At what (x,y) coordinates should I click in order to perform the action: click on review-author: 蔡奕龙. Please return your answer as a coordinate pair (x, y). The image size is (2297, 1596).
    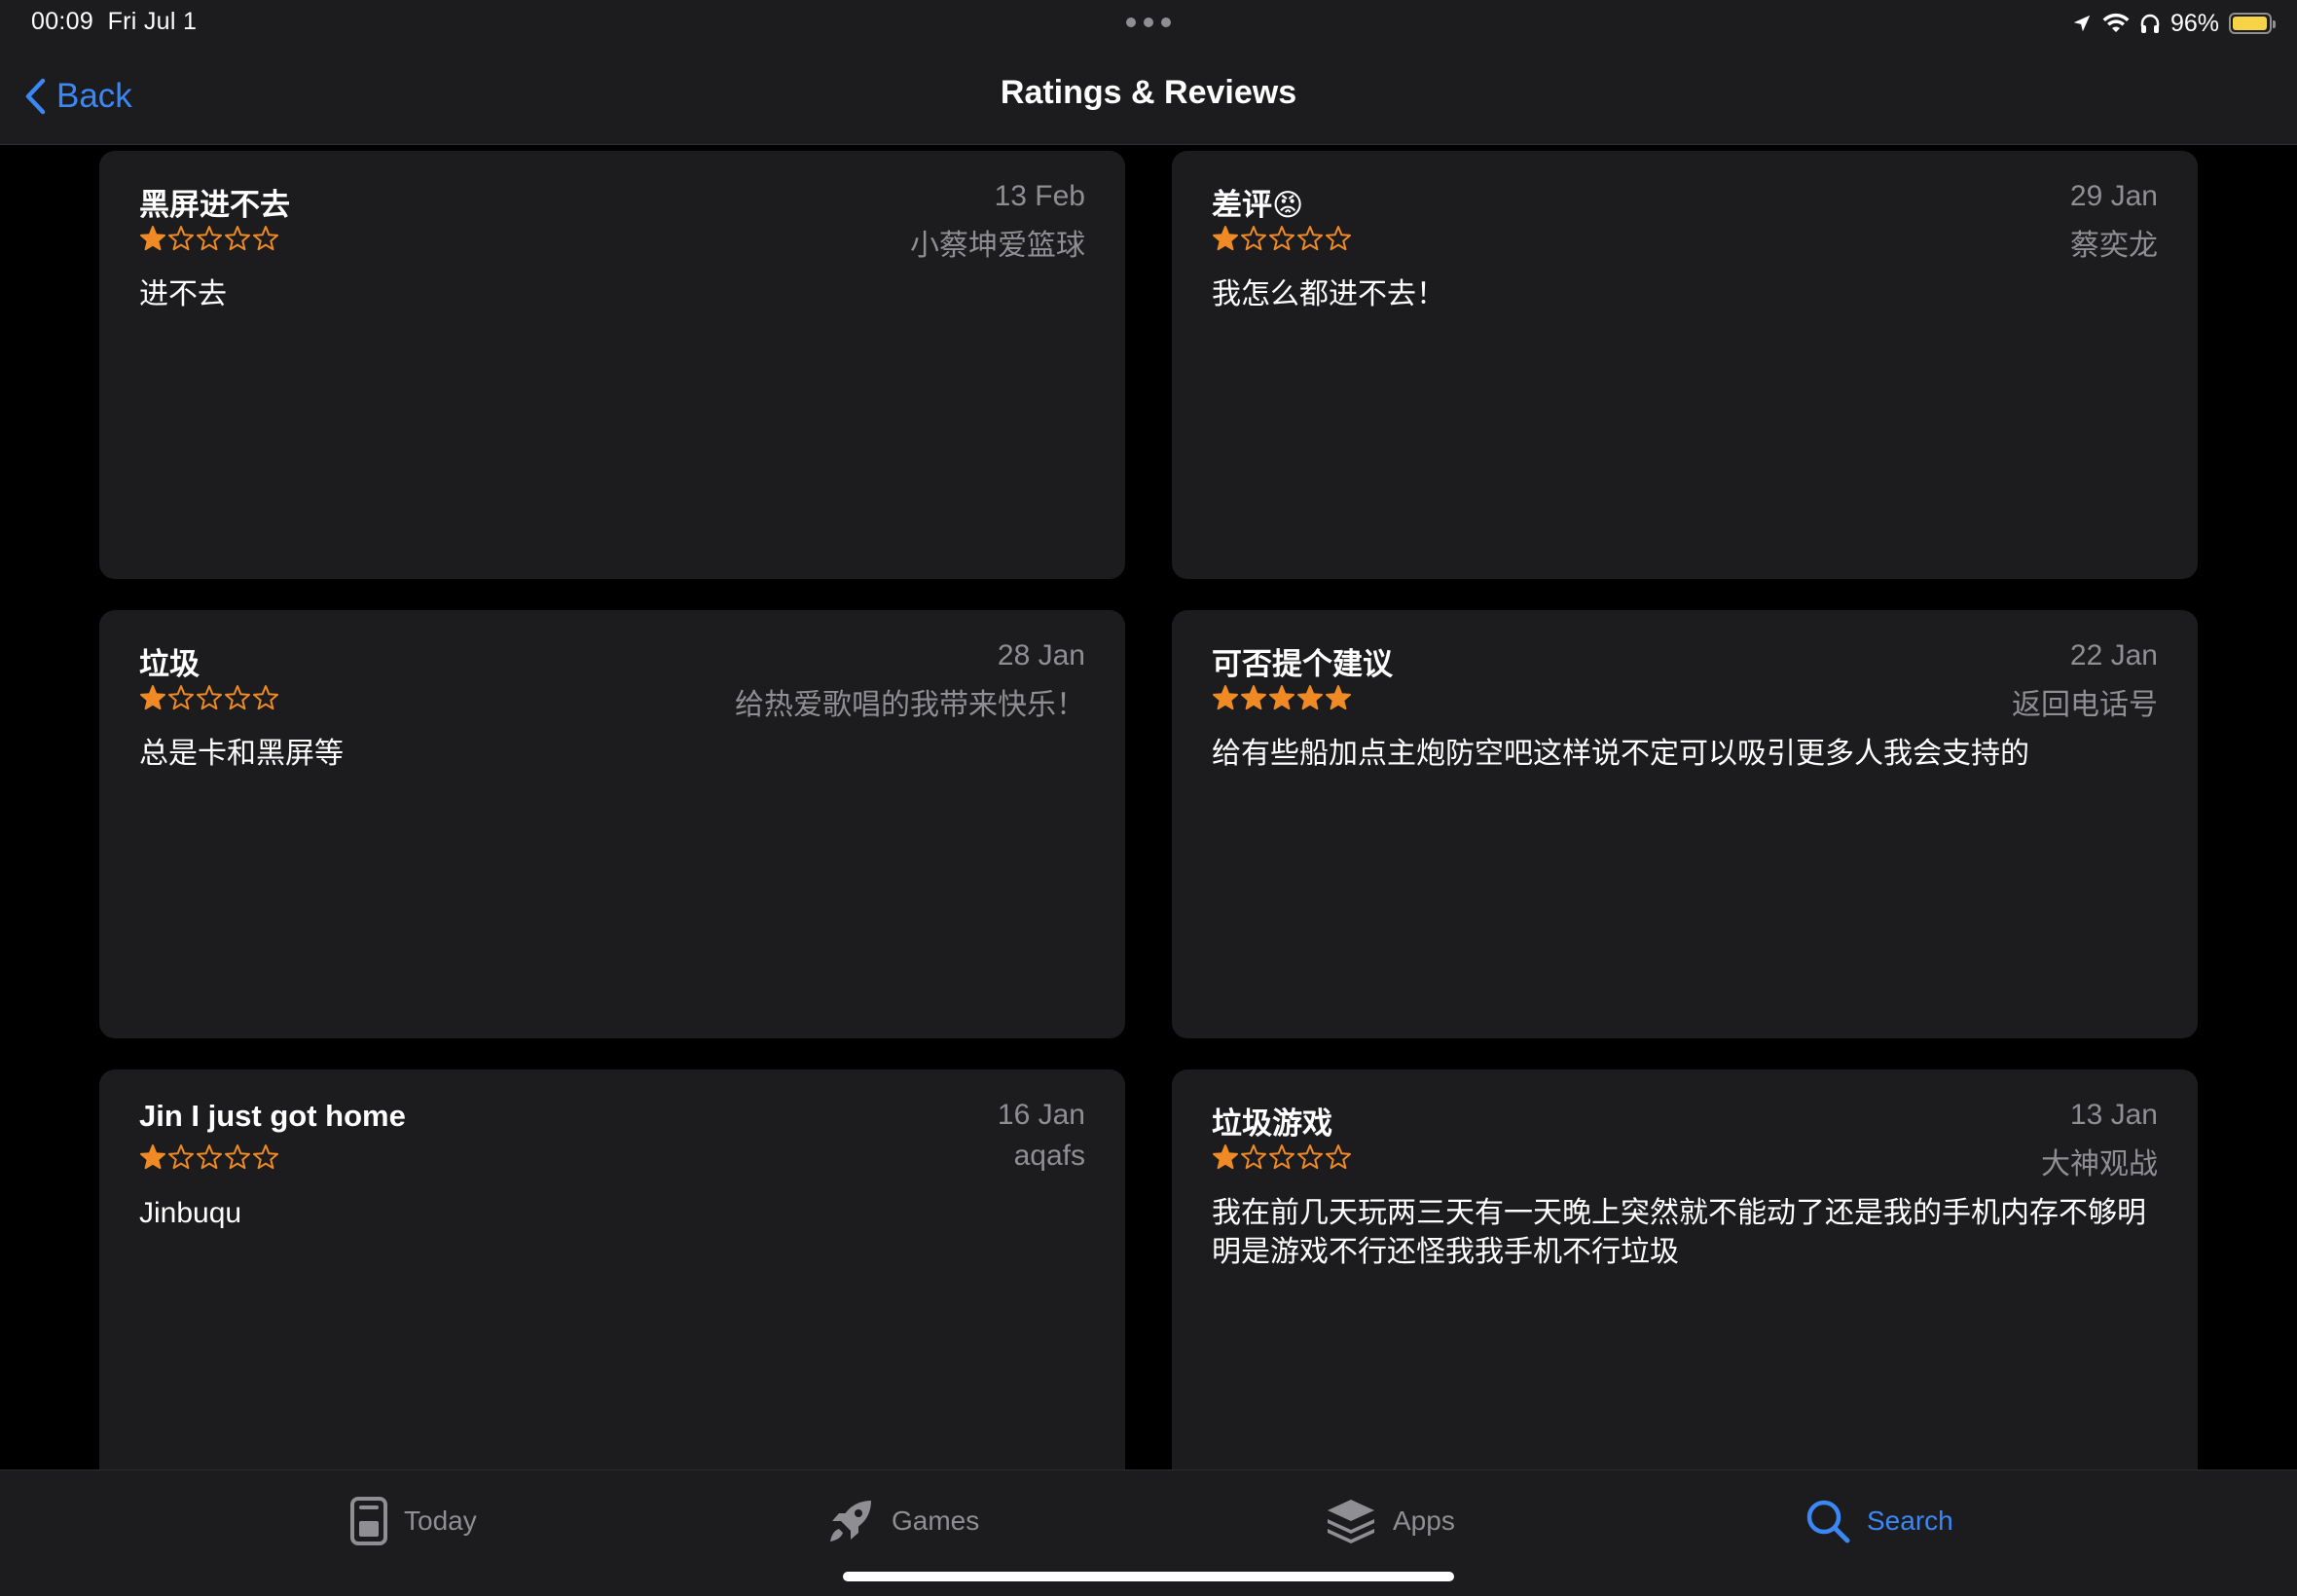
    Looking at the image, I should click on (2114, 246).